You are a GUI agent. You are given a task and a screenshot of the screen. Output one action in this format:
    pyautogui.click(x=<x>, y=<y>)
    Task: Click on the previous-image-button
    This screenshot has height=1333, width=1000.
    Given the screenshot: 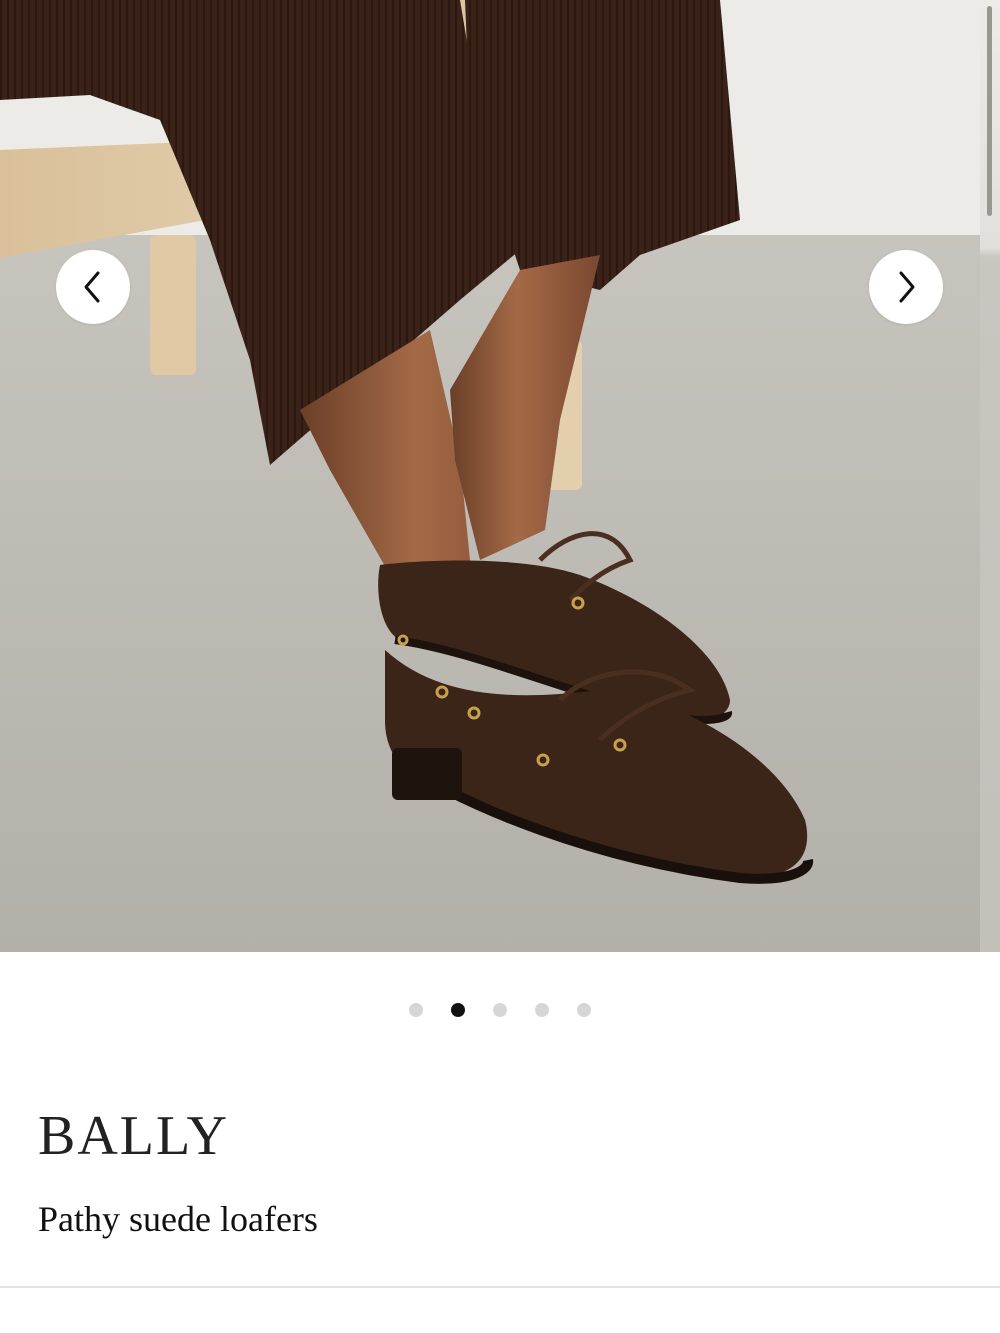 What is the action you would take?
    pyautogui.click(x=93, y=287)
    